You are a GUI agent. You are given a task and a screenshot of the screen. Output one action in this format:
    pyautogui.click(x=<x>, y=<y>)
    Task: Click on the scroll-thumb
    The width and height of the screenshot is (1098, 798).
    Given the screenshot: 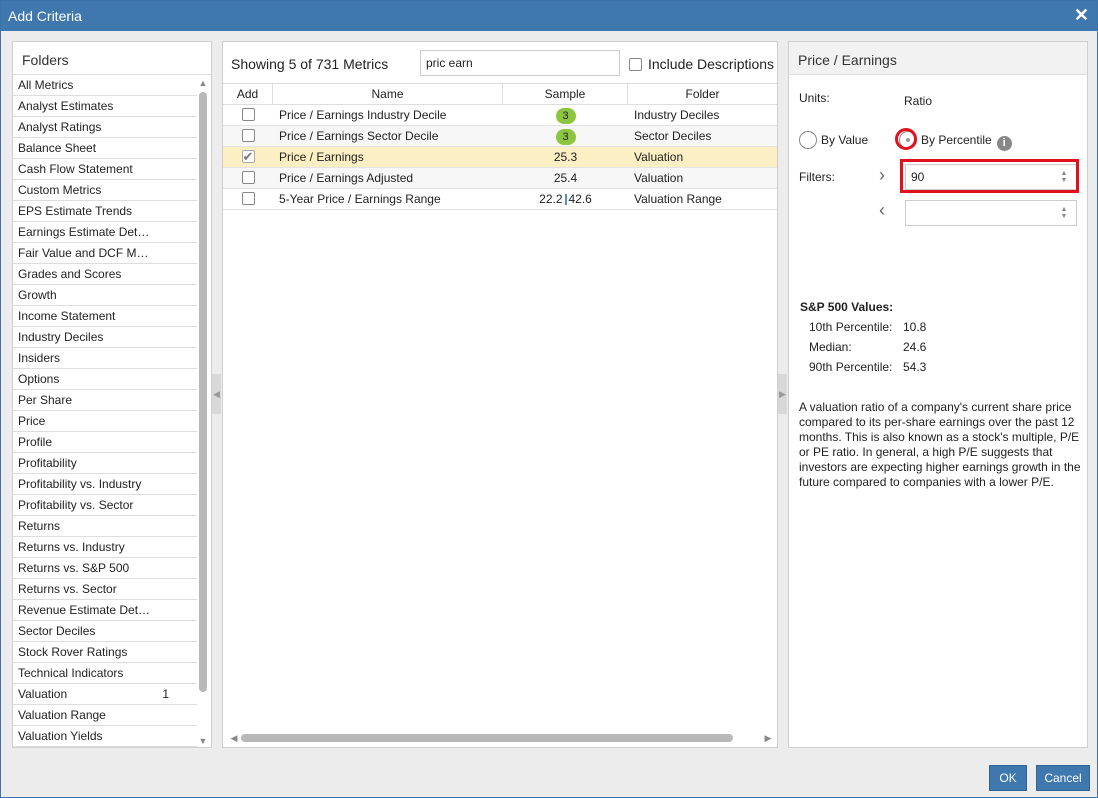 What is the action you would take?
    pyautogui.click(x=203, y=392)
    